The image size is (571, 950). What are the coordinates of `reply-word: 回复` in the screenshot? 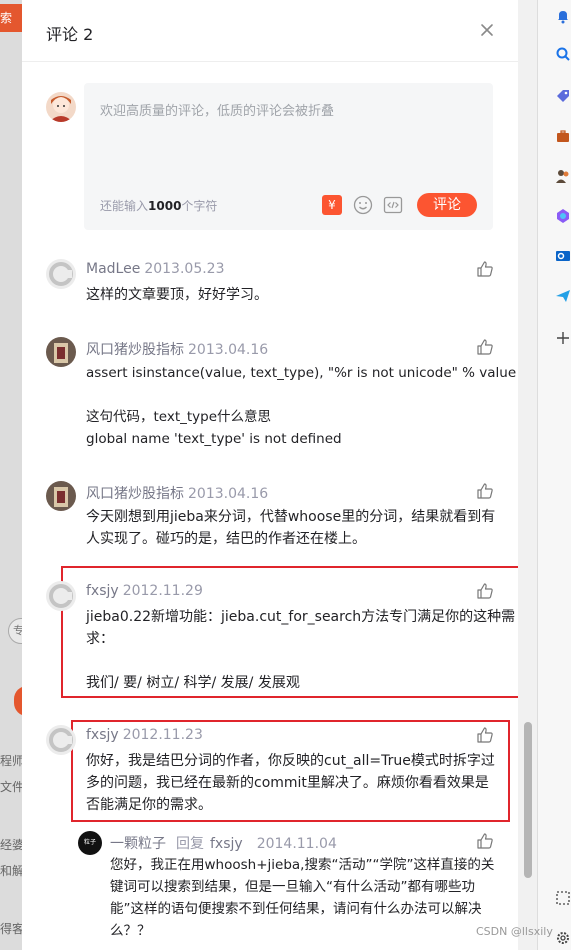 It's located at (190, 844).